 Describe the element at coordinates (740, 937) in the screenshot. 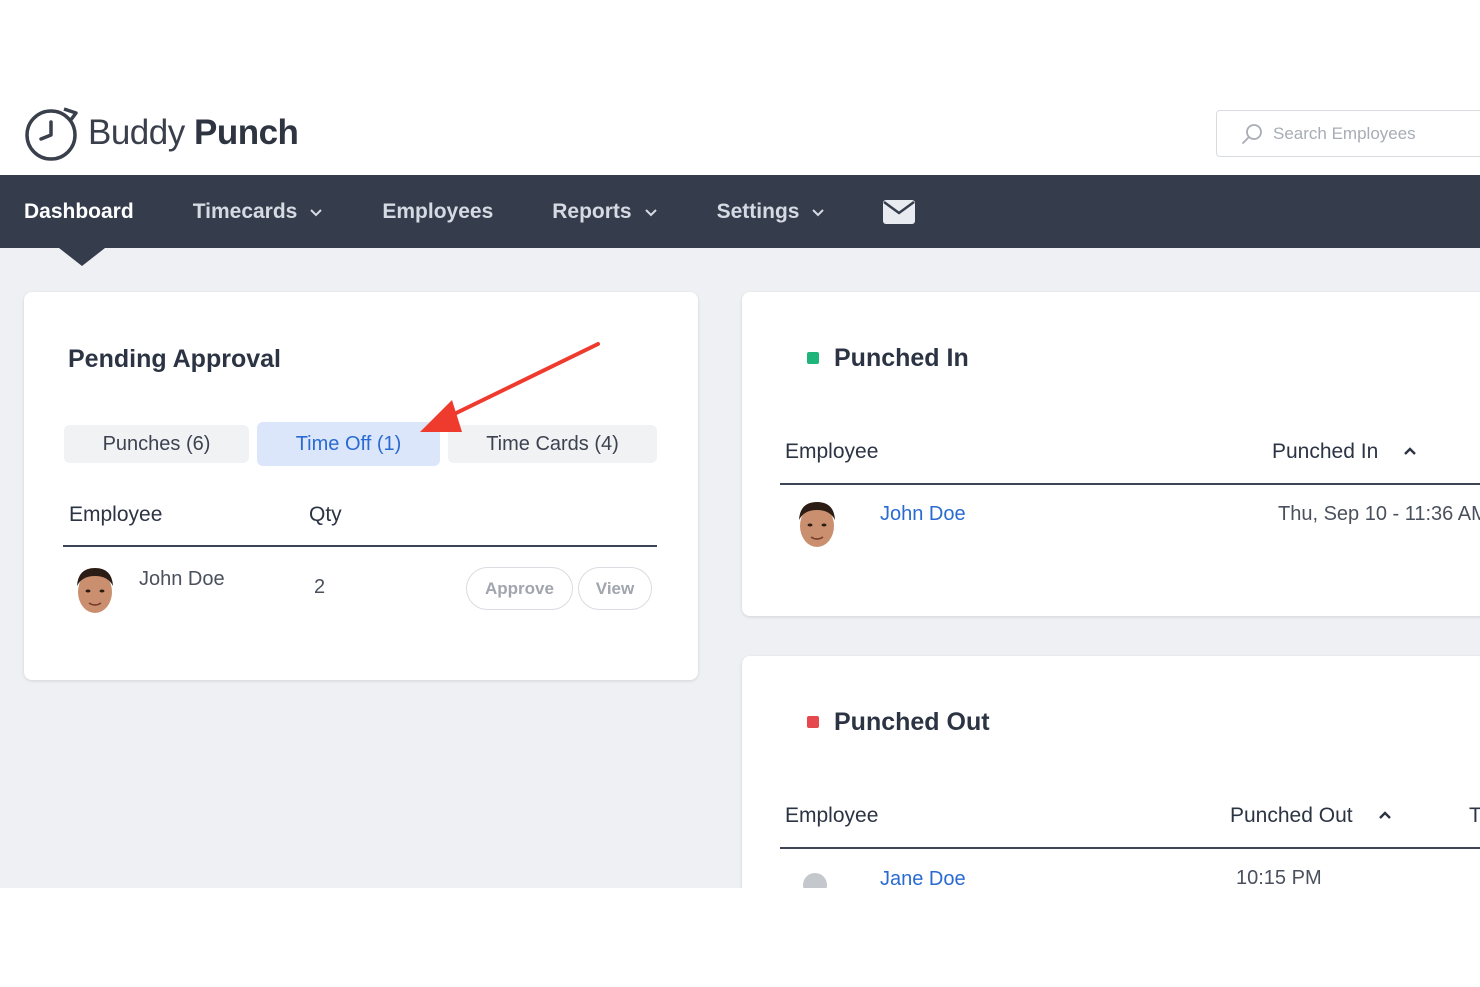

I see `bottom-margin` at that location.